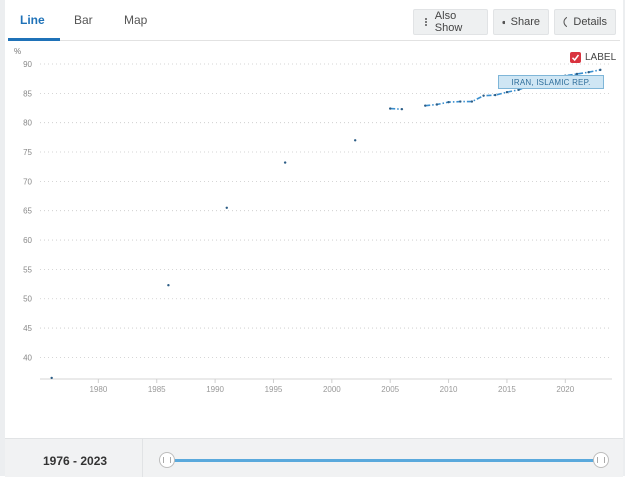 Image resolution: width=625 pixels, height=477 pixels. What do you see at coordinates (332, 389) in the screenshot?
I see `x-tick-label: 2000` at bounding box center [332, 389].